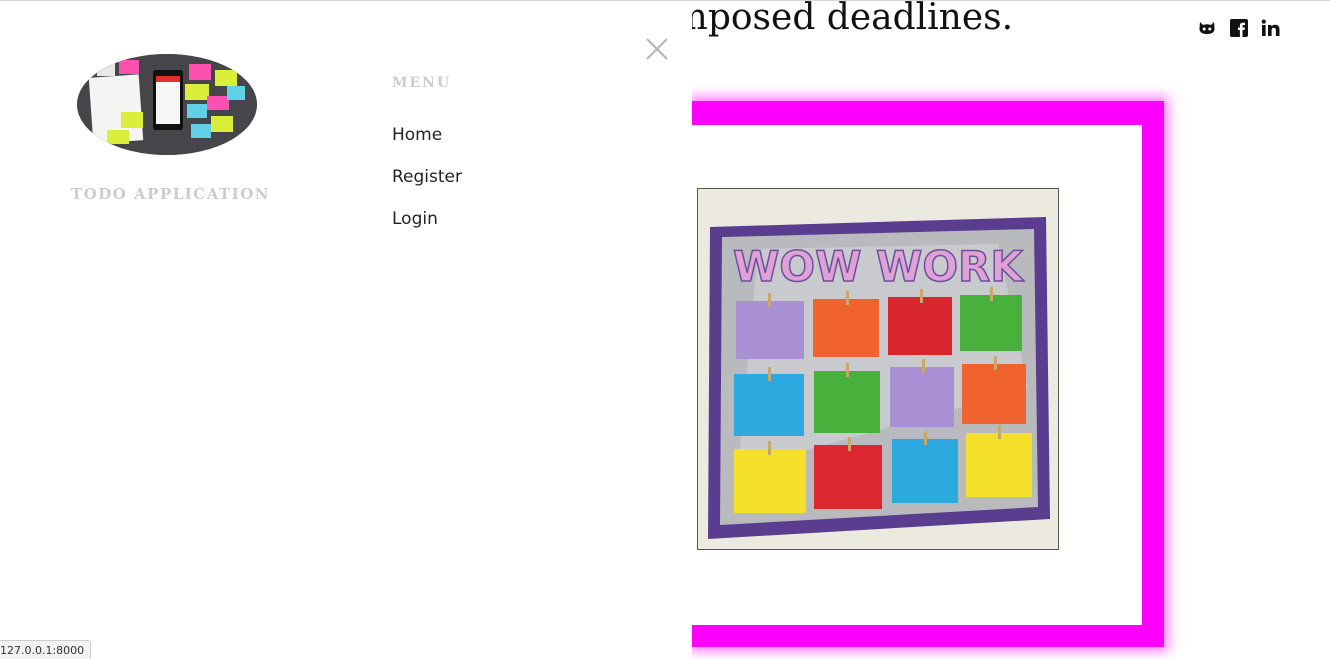 The image size is (1330, 659). What do you see at coordinates (657, 49) in the screenshot?
I see `close-icon` at bounding box center [657, 49].